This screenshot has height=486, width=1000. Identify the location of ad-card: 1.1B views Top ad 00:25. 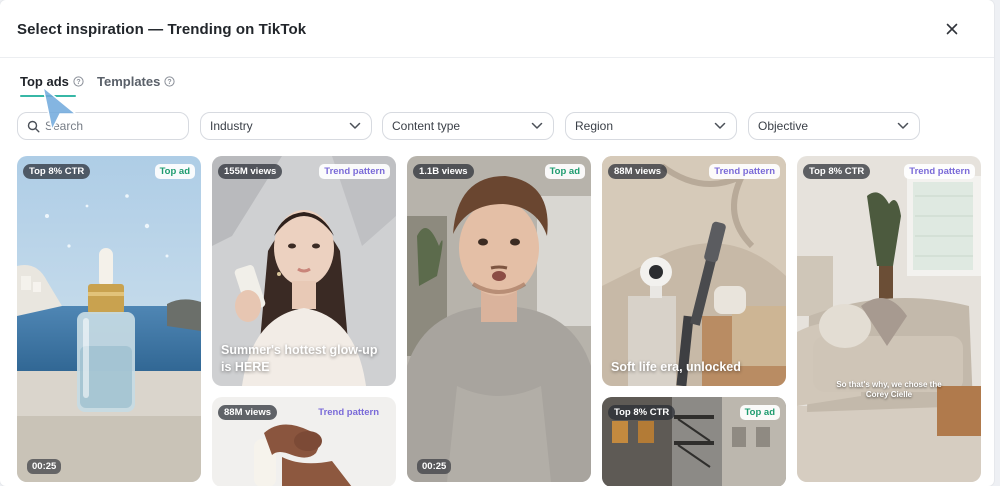
(499, 319).